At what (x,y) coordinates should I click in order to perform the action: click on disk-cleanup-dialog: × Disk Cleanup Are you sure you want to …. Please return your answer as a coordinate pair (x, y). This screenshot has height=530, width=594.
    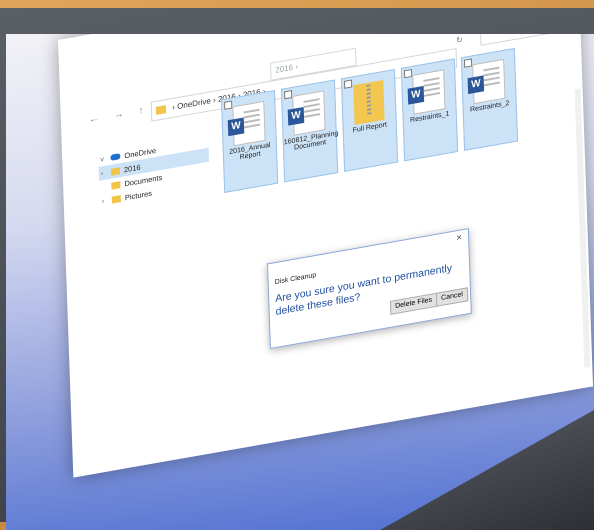
    Looking at the image, I should click on (369, 289).